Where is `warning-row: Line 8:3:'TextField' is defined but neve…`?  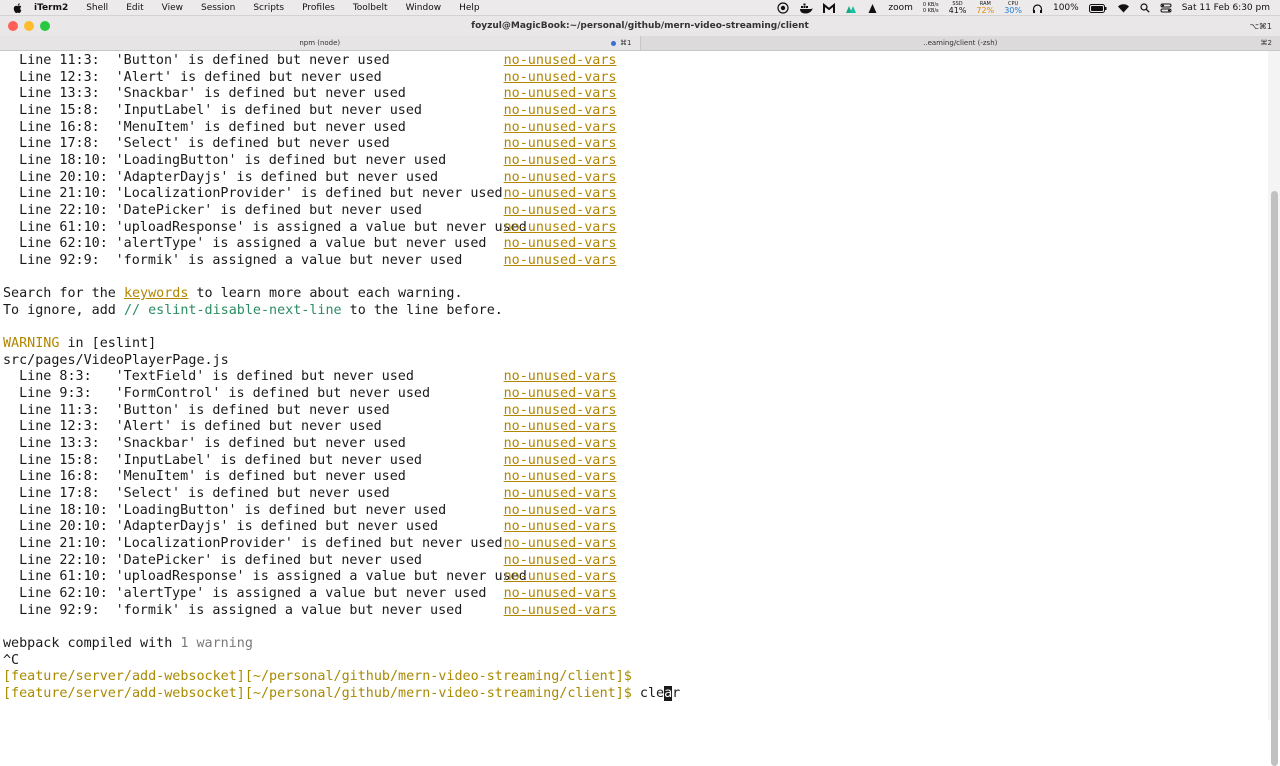 warning-row: Line 8:3:'TextField' is defined but neve… is located at coordinates (341, 377).